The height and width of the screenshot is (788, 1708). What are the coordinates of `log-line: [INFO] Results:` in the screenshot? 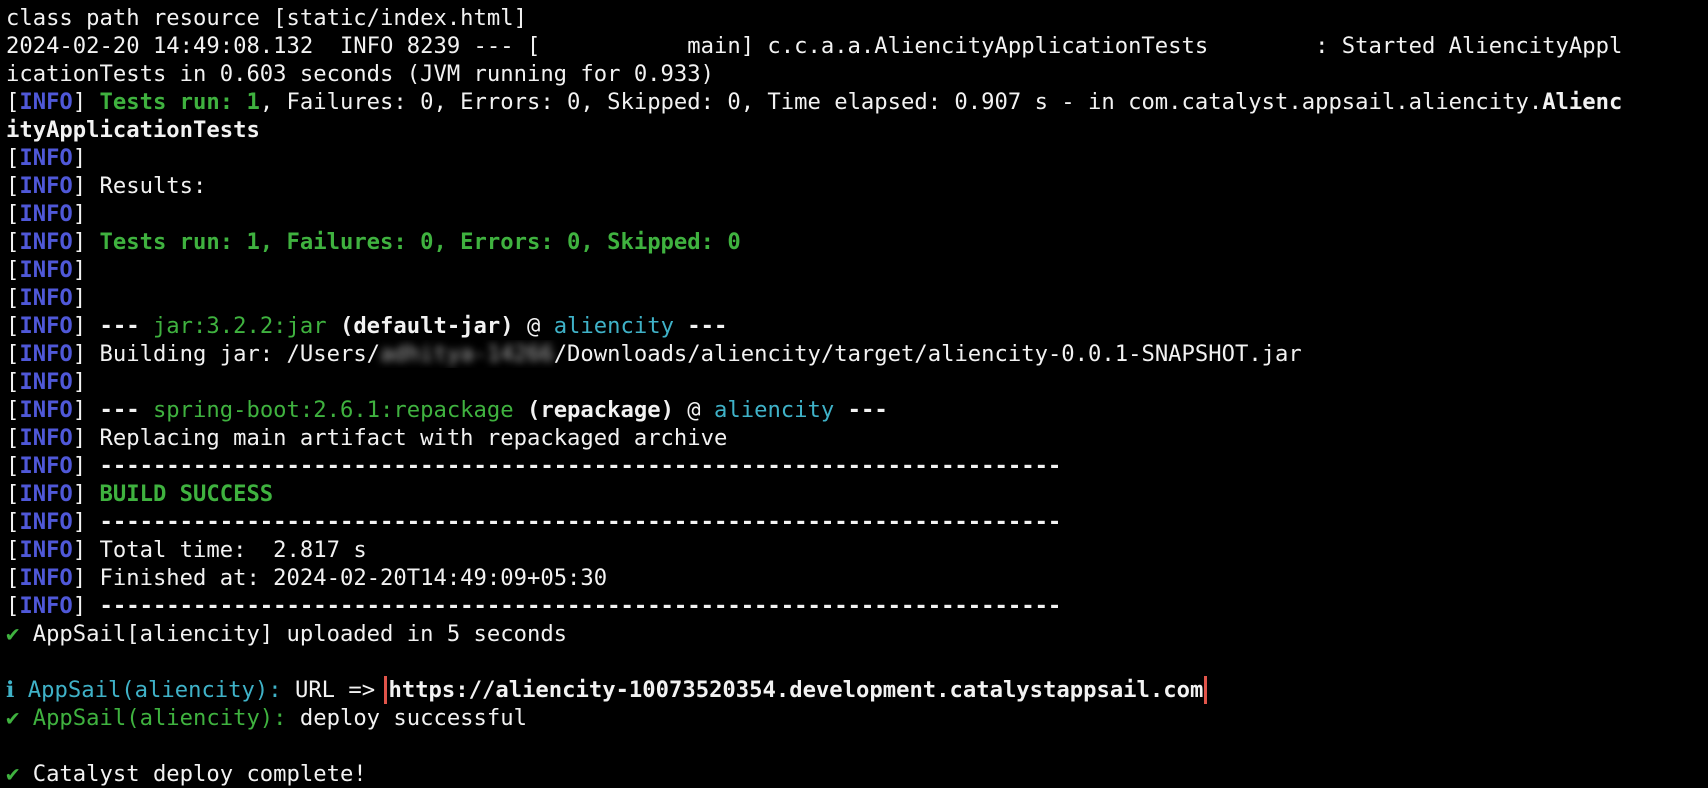 It's located at (106, 186).